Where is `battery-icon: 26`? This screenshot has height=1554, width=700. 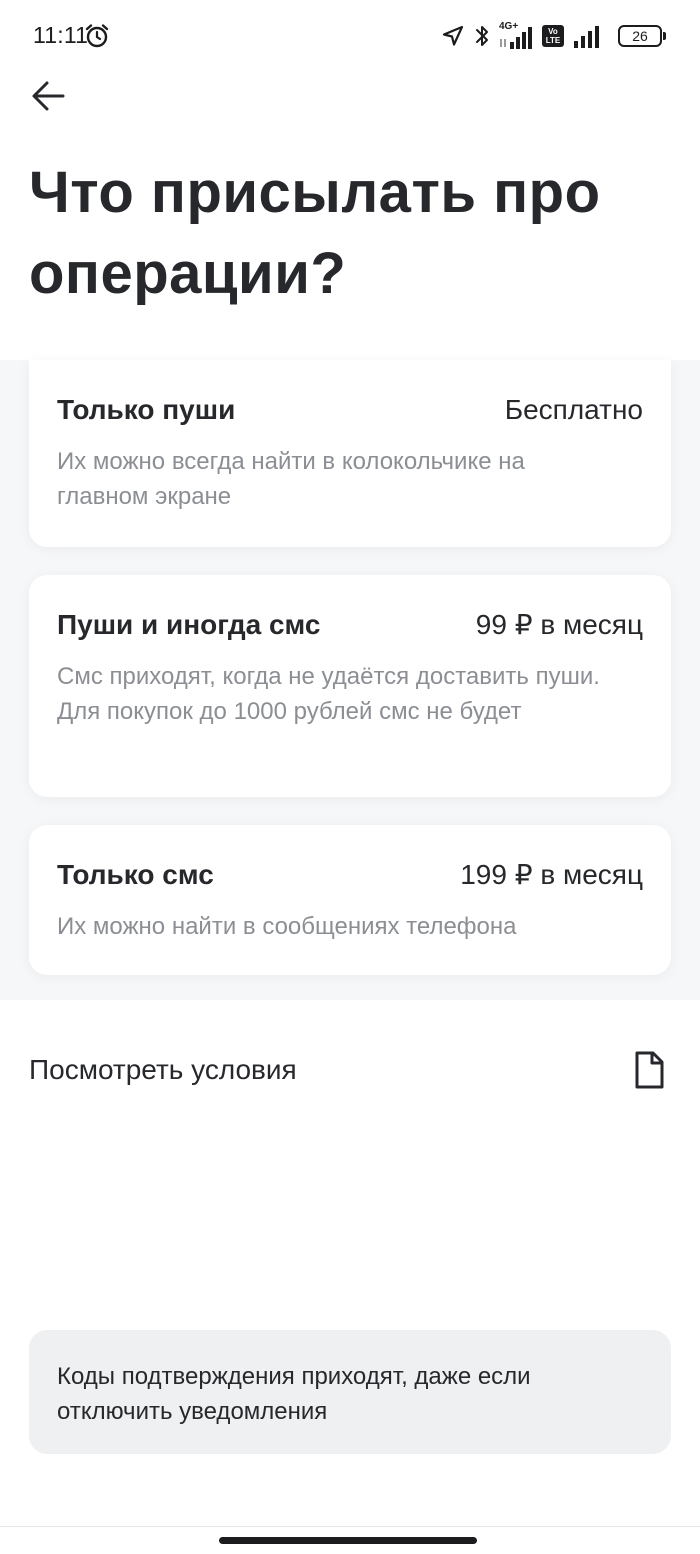
battery-icon: 26 is located at coordinates (642, 36).